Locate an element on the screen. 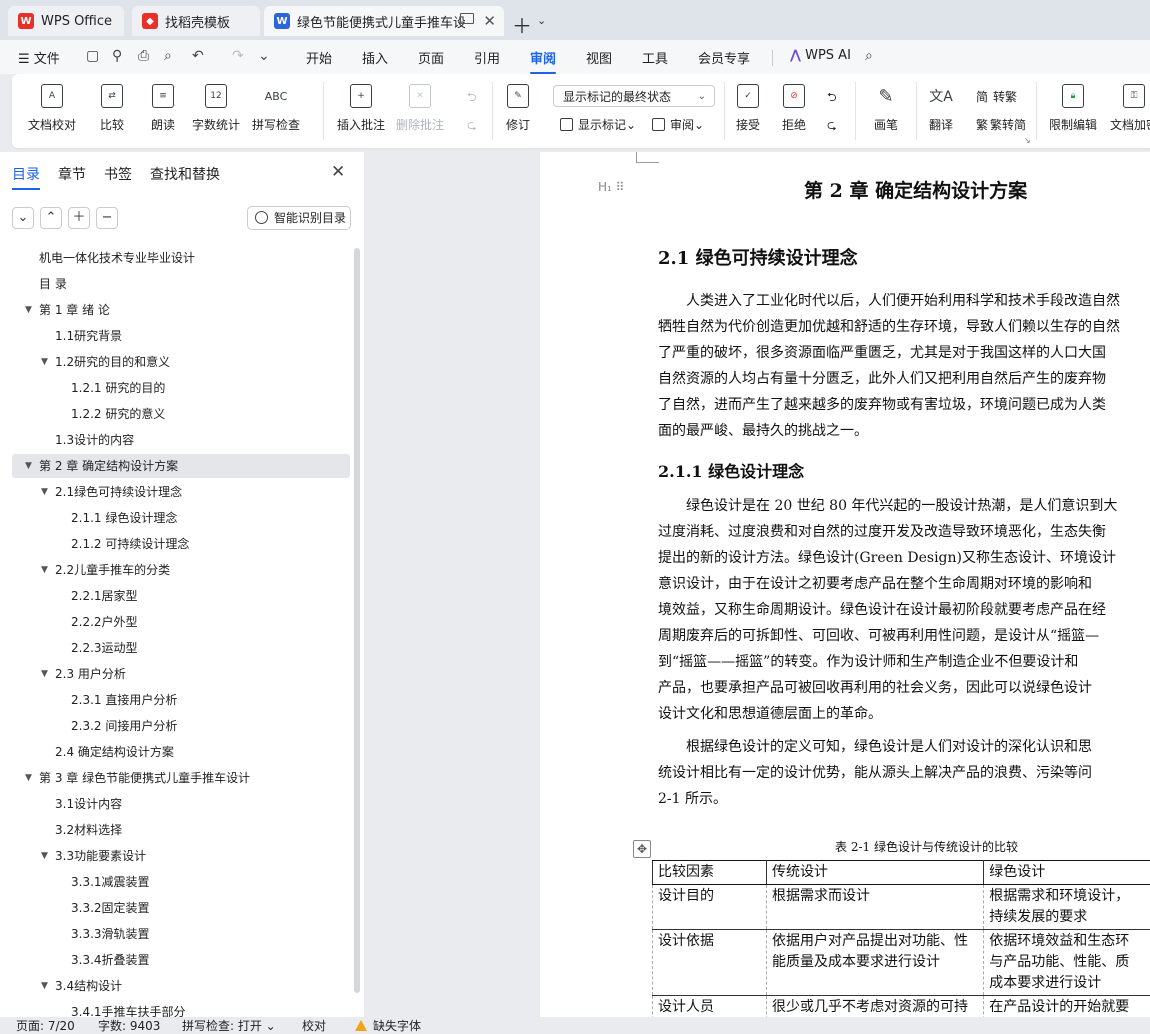 The image size is (1150, 1034). wps-ai-button: ⋀ WPS AI is located at coordinates (820, 55).